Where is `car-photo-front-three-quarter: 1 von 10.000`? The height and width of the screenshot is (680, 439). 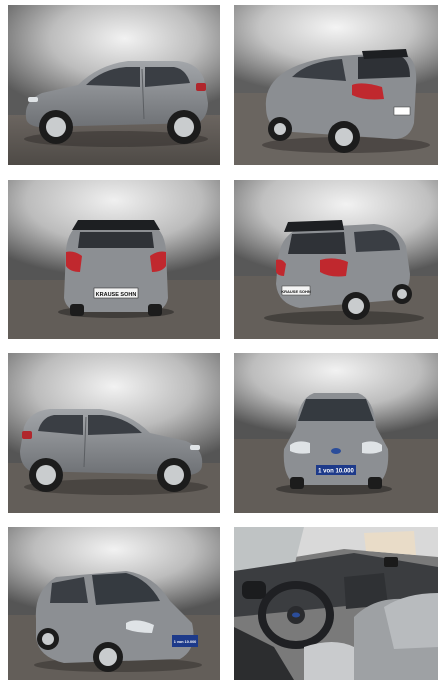 car-photo-front-three-quarter: 1 von 10.000 is located at coordinates (114, 603).